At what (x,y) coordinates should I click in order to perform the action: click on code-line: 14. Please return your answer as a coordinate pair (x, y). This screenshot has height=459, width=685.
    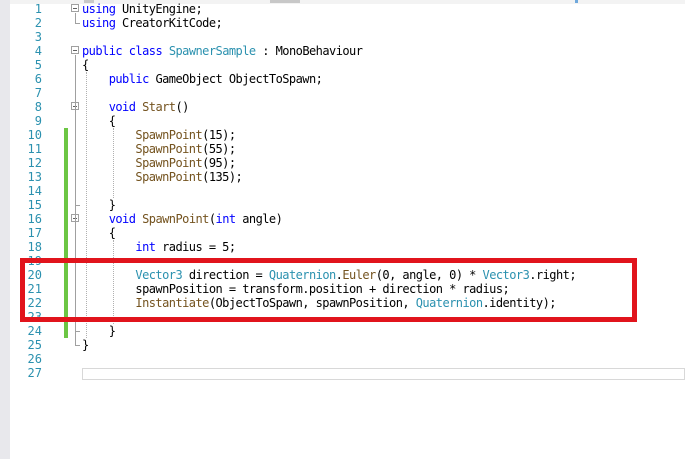
    Looking at the image, I should click on (342, 191).